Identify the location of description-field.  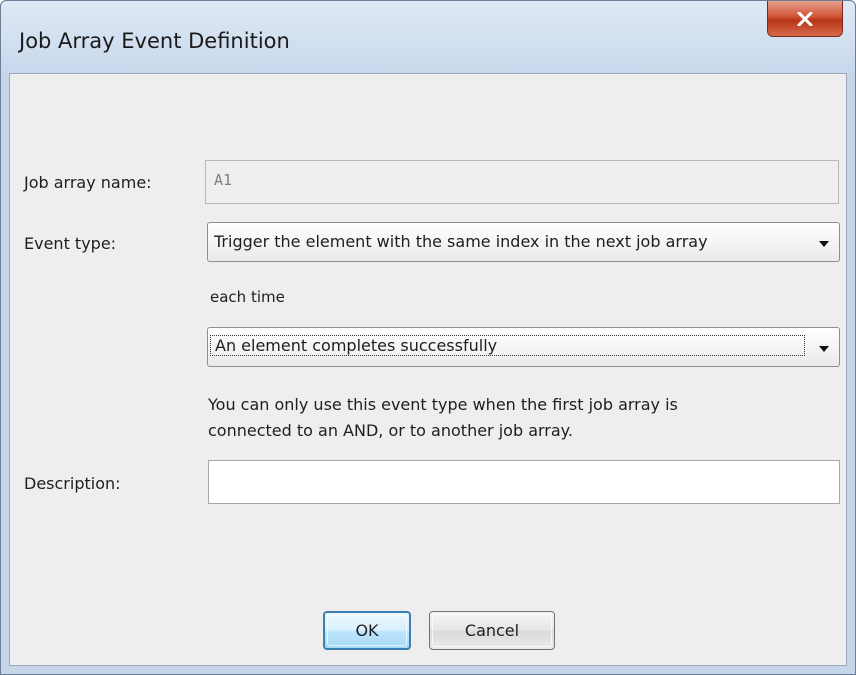
(524, 482).